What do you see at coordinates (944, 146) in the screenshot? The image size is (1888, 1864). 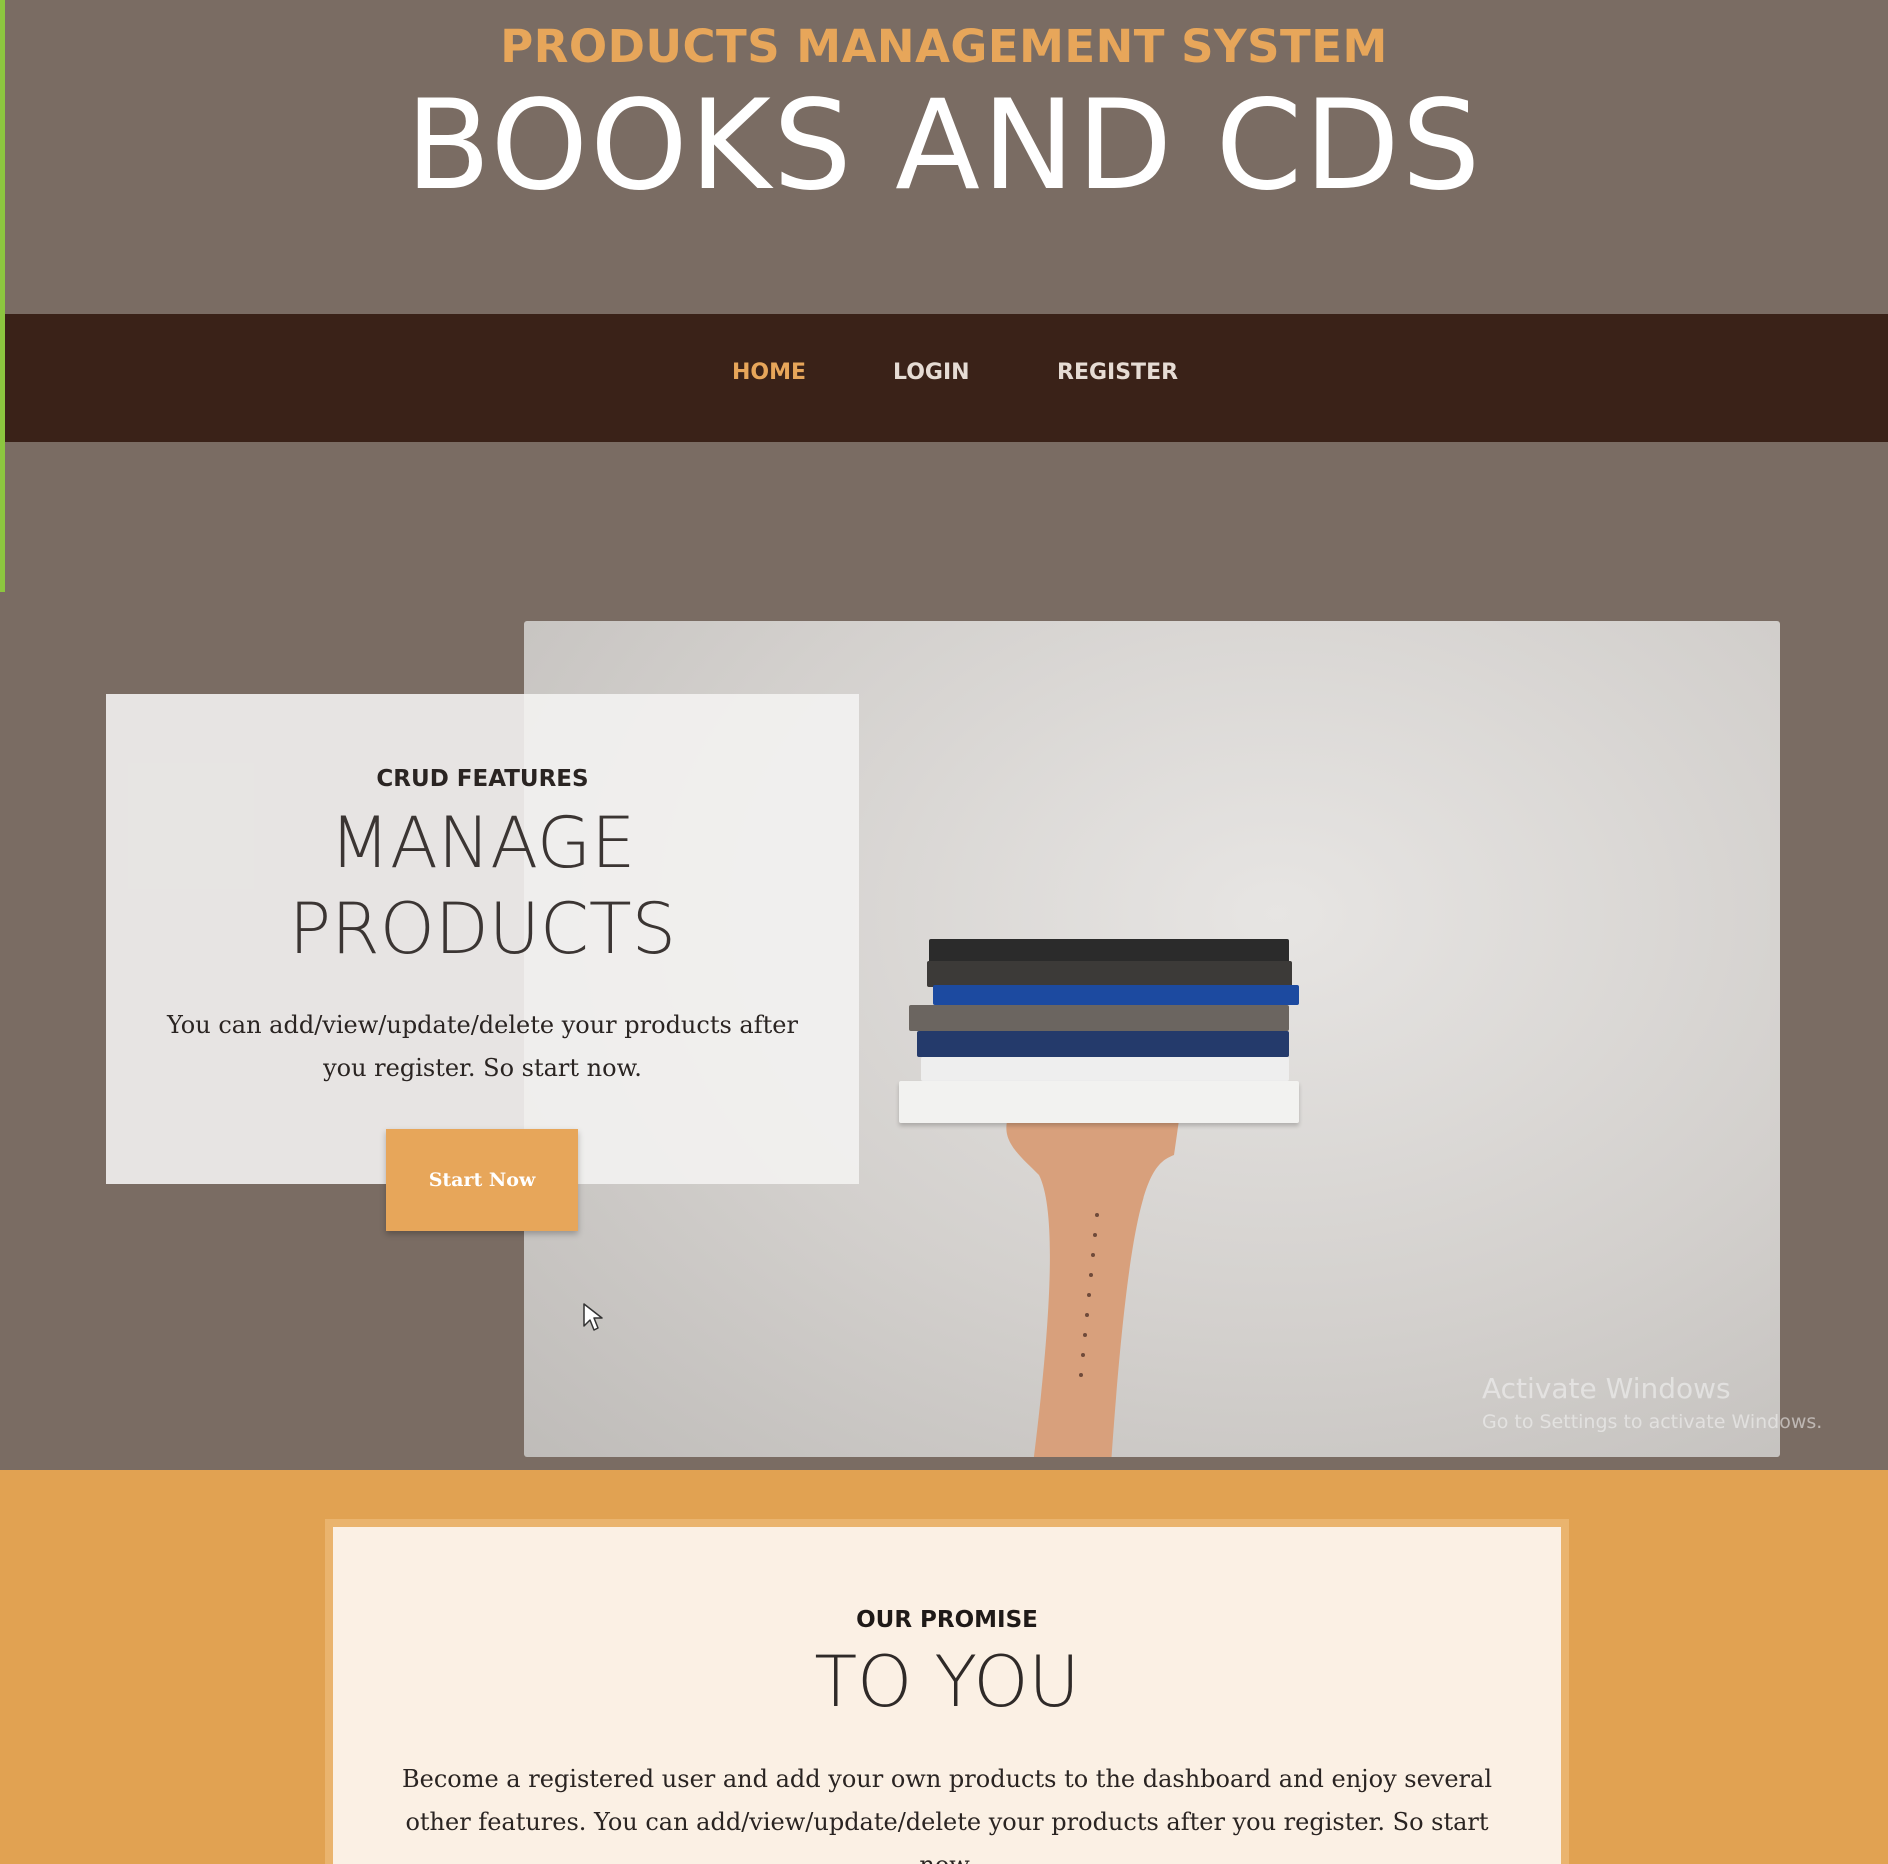 I see `site-title: BOOKS AND CDS` at bounding box center [944, 146].